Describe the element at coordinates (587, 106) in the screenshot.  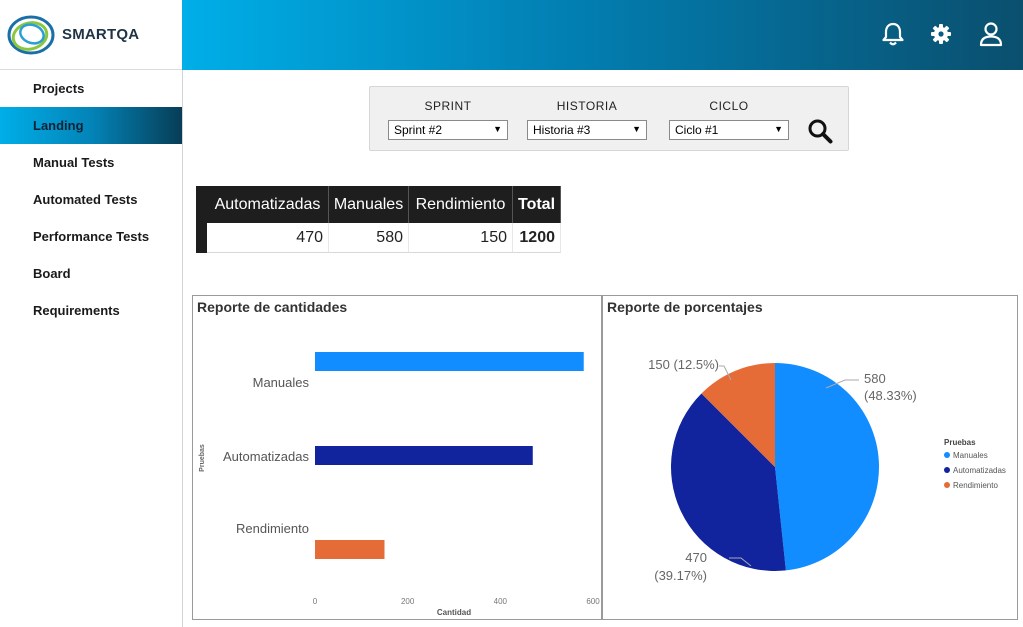
I see `historia-label: HISTORIA` at that location.